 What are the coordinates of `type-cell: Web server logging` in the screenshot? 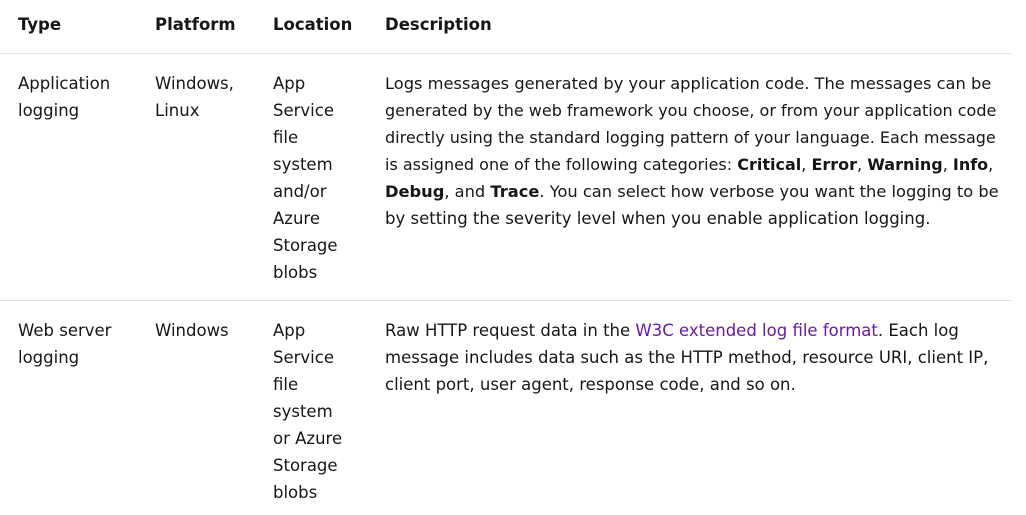 It's located at (77, 344).